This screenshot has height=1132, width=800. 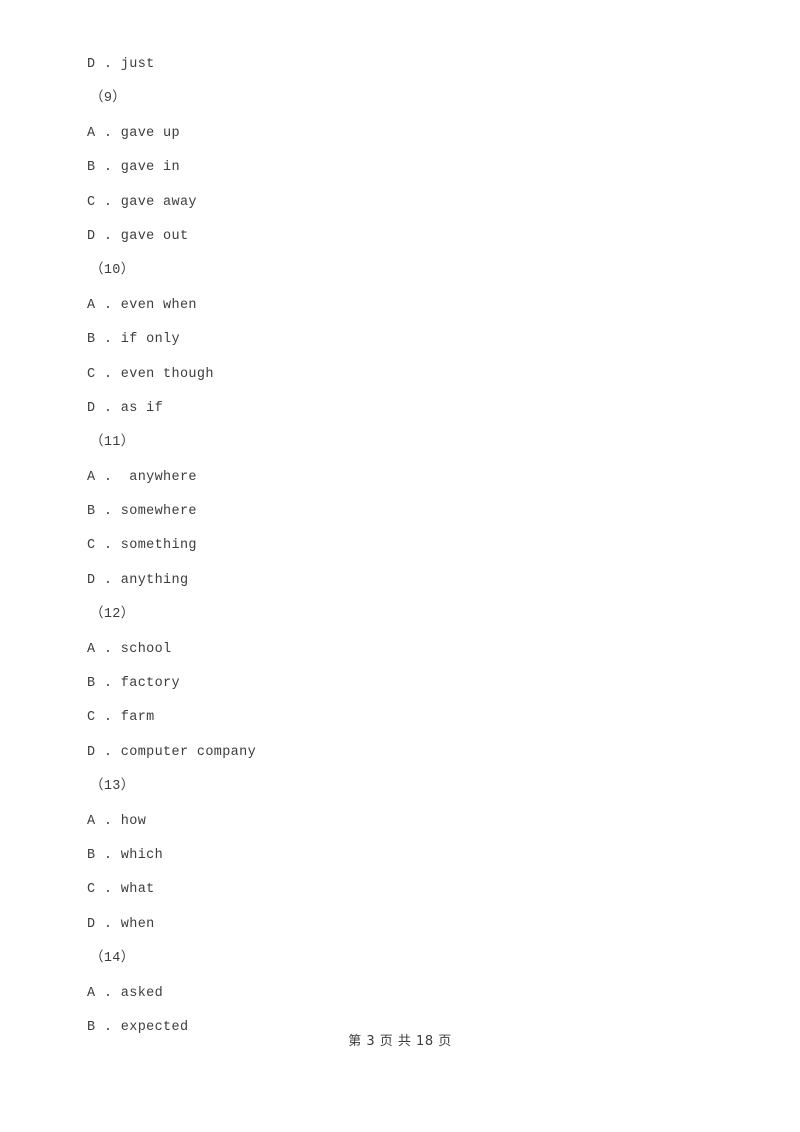 I want to click on answer-option: B . gave in, so click(x=133, y=168).